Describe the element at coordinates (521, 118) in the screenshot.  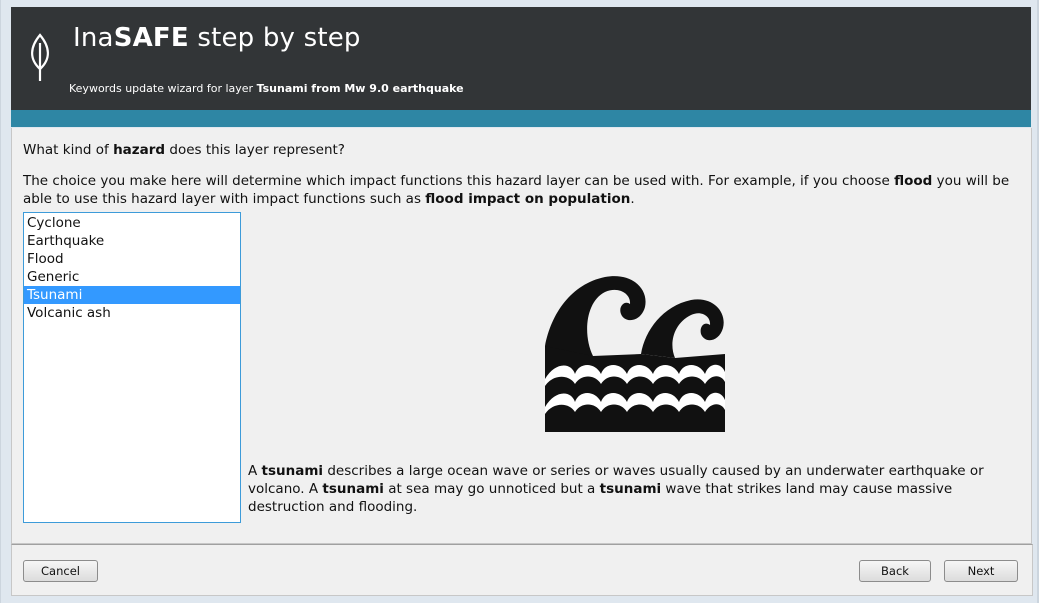
I see `accent-bar` at that location.